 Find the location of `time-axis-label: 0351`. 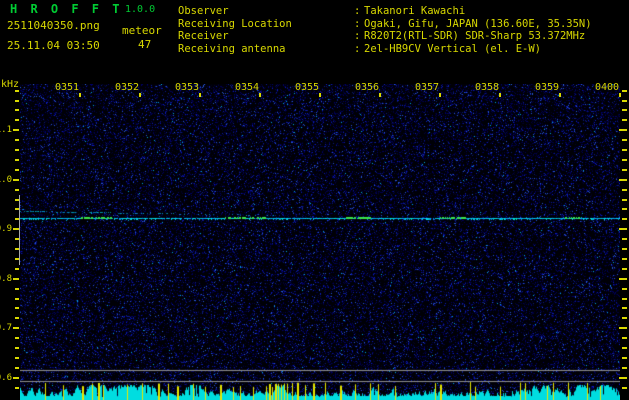

time-axis-label: 0351 is located at coordinates (67, 87).